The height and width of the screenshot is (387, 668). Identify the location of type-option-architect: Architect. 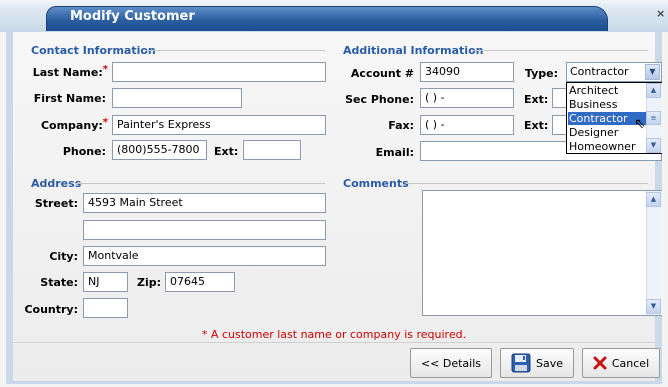
(607, 90).